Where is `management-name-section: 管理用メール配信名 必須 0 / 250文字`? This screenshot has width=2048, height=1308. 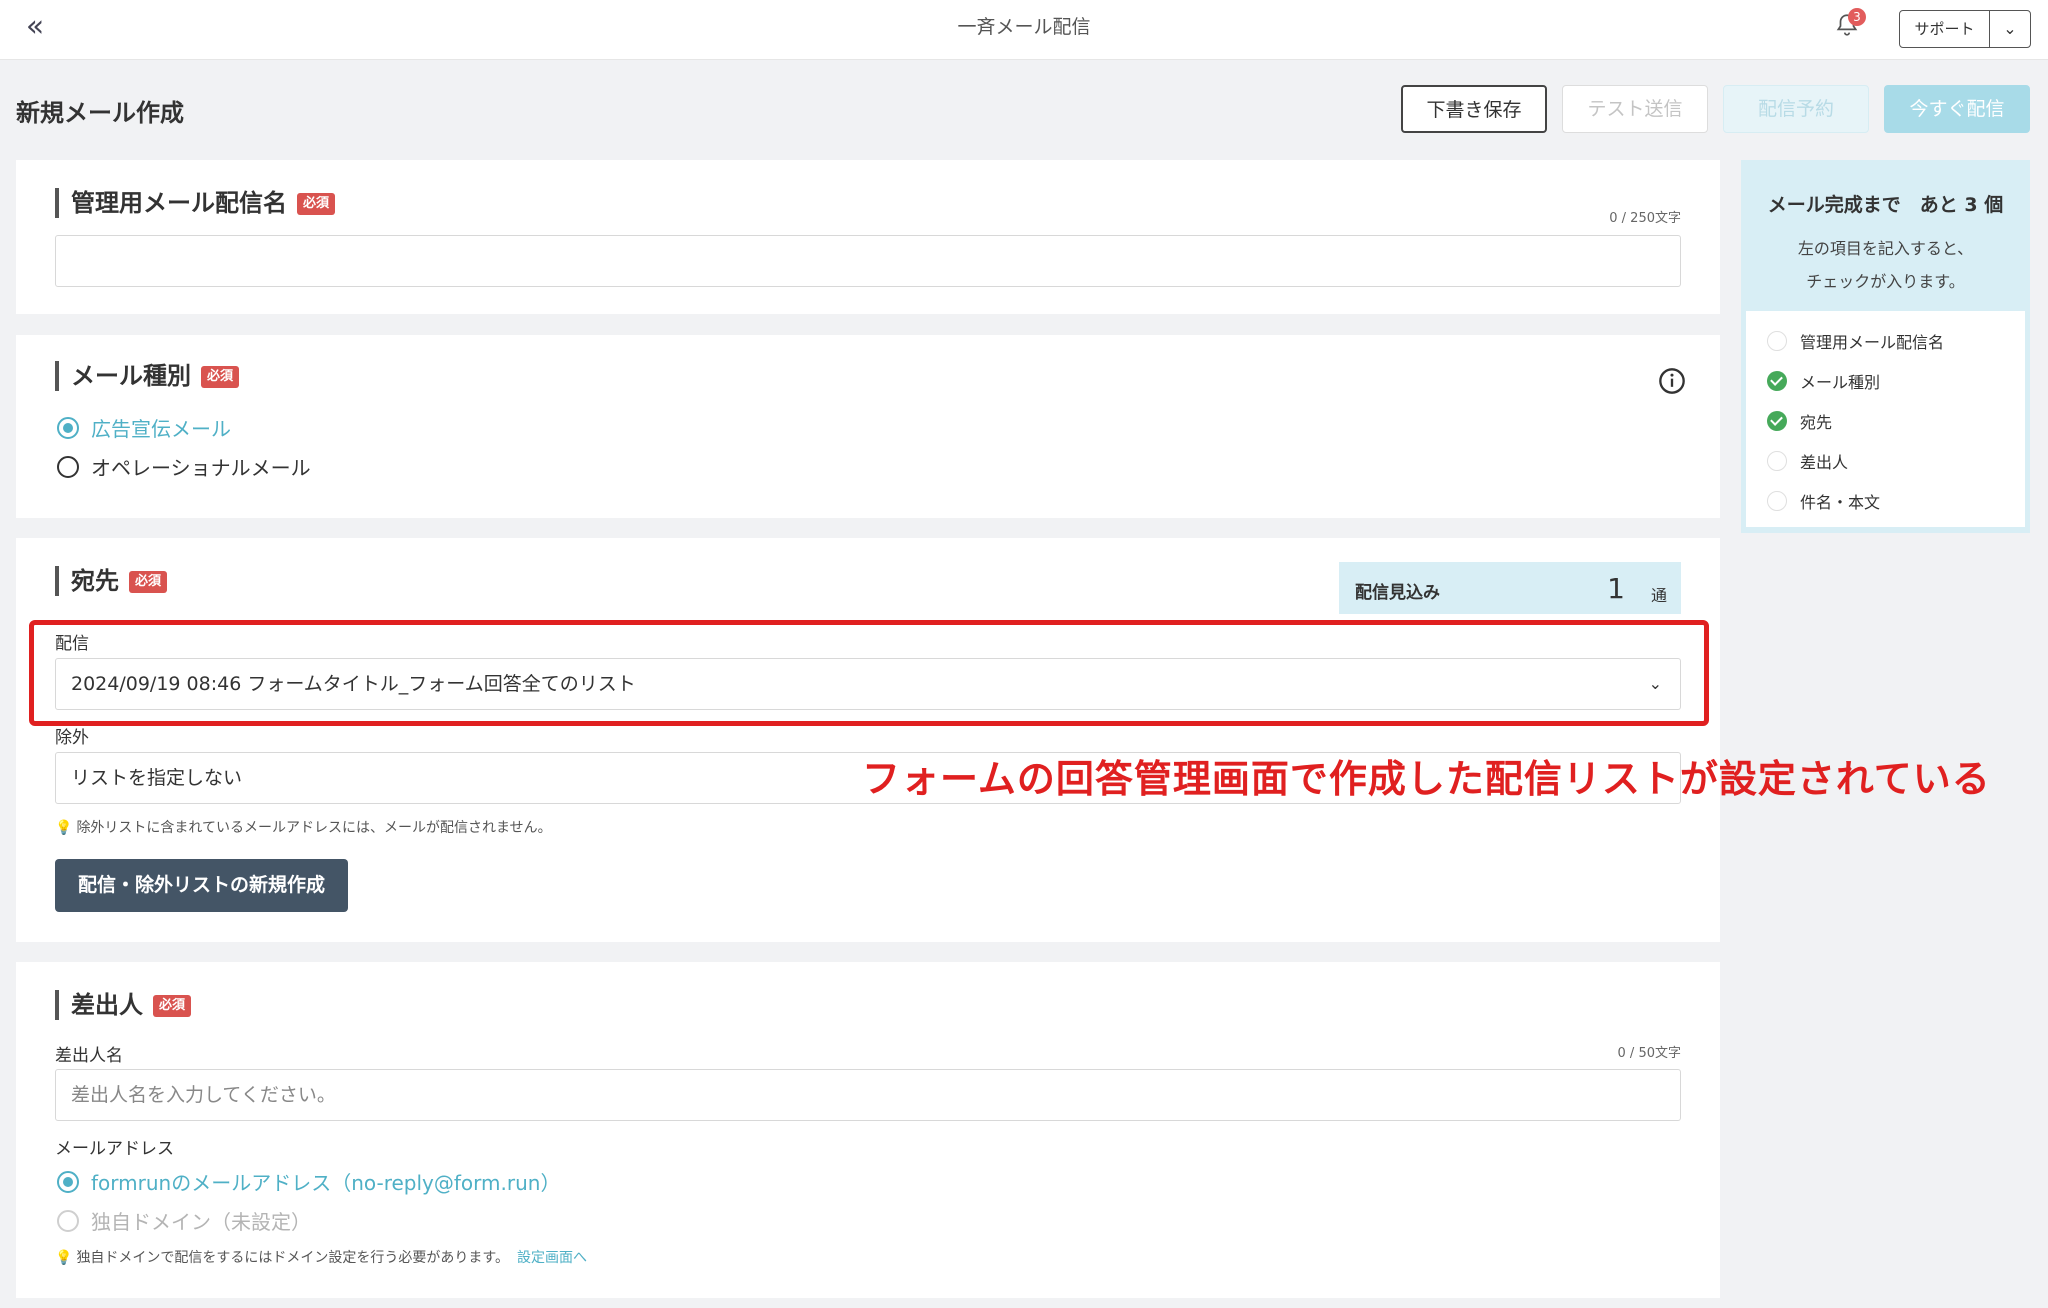
management-name-section: 管理用メール配信名 必須 0 / 250文字 is located at coordinates (868, 237).